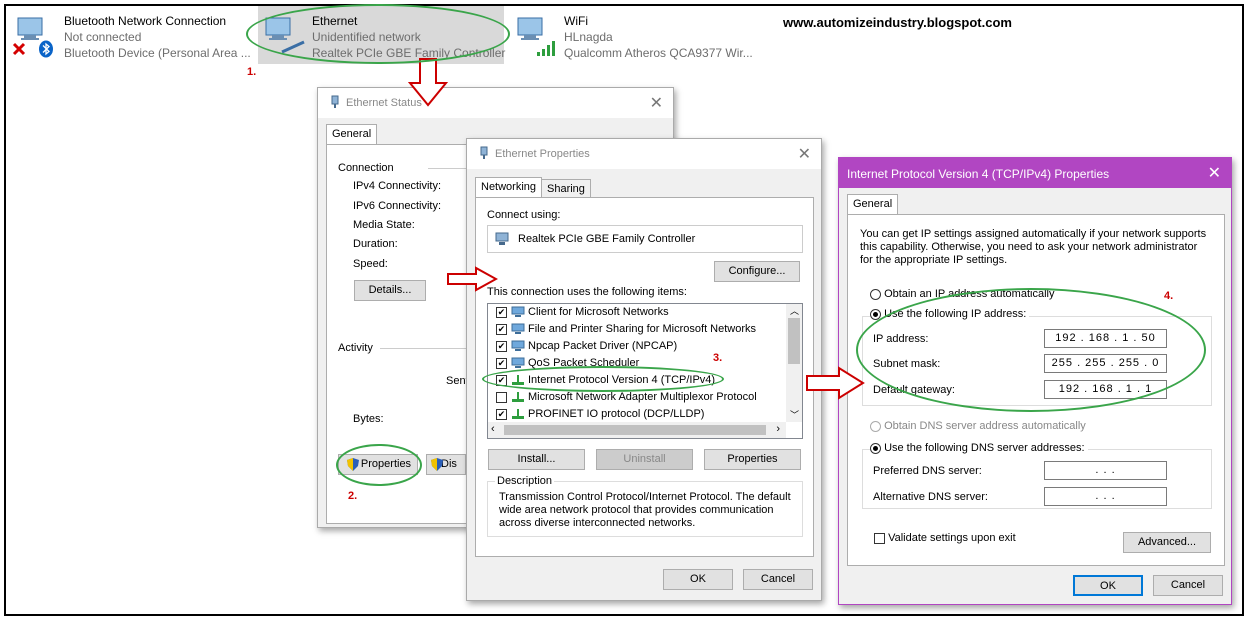  What do you see at coordinates (509, 187) in the screenshot?
I see `tab-networking: Networking` at bounding box center [509, 187].